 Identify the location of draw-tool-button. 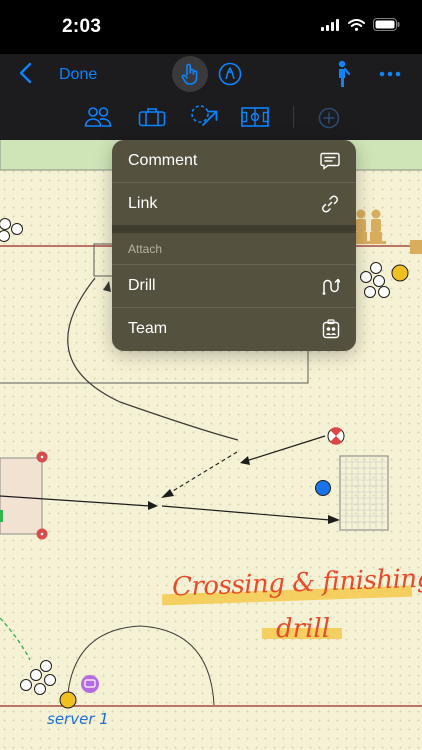
(230, 74).